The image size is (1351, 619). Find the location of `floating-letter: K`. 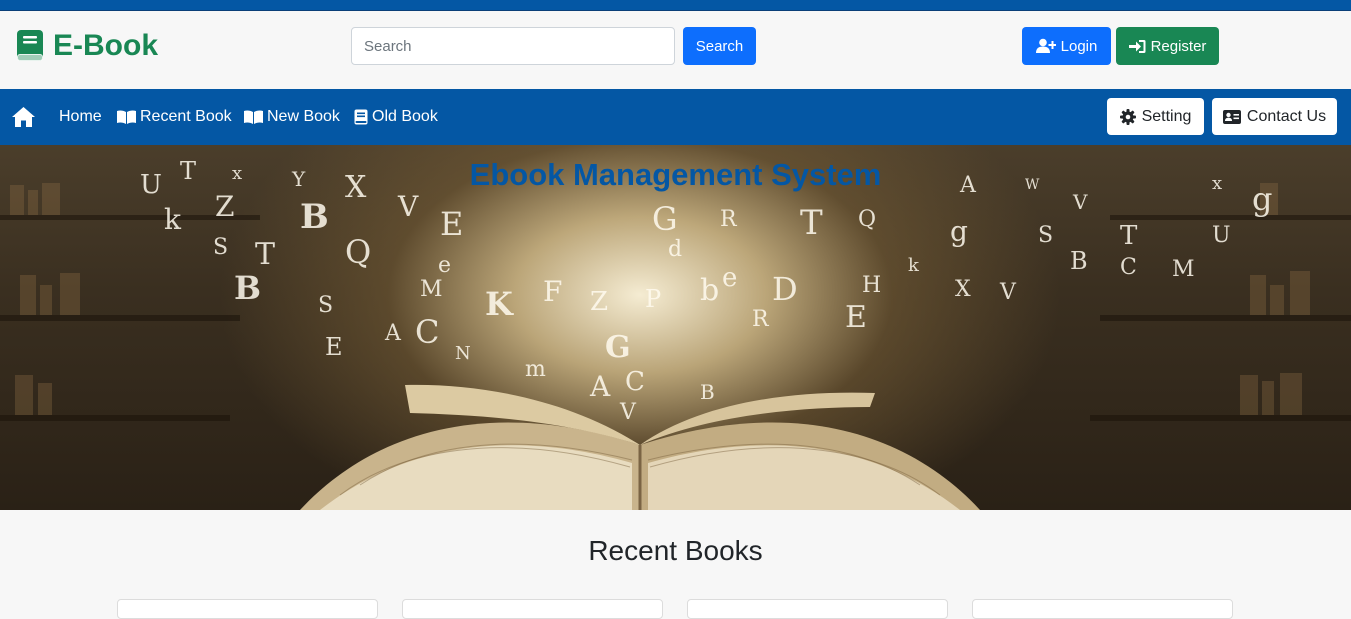

floating-letter: K is located at coordinates (499, 304).